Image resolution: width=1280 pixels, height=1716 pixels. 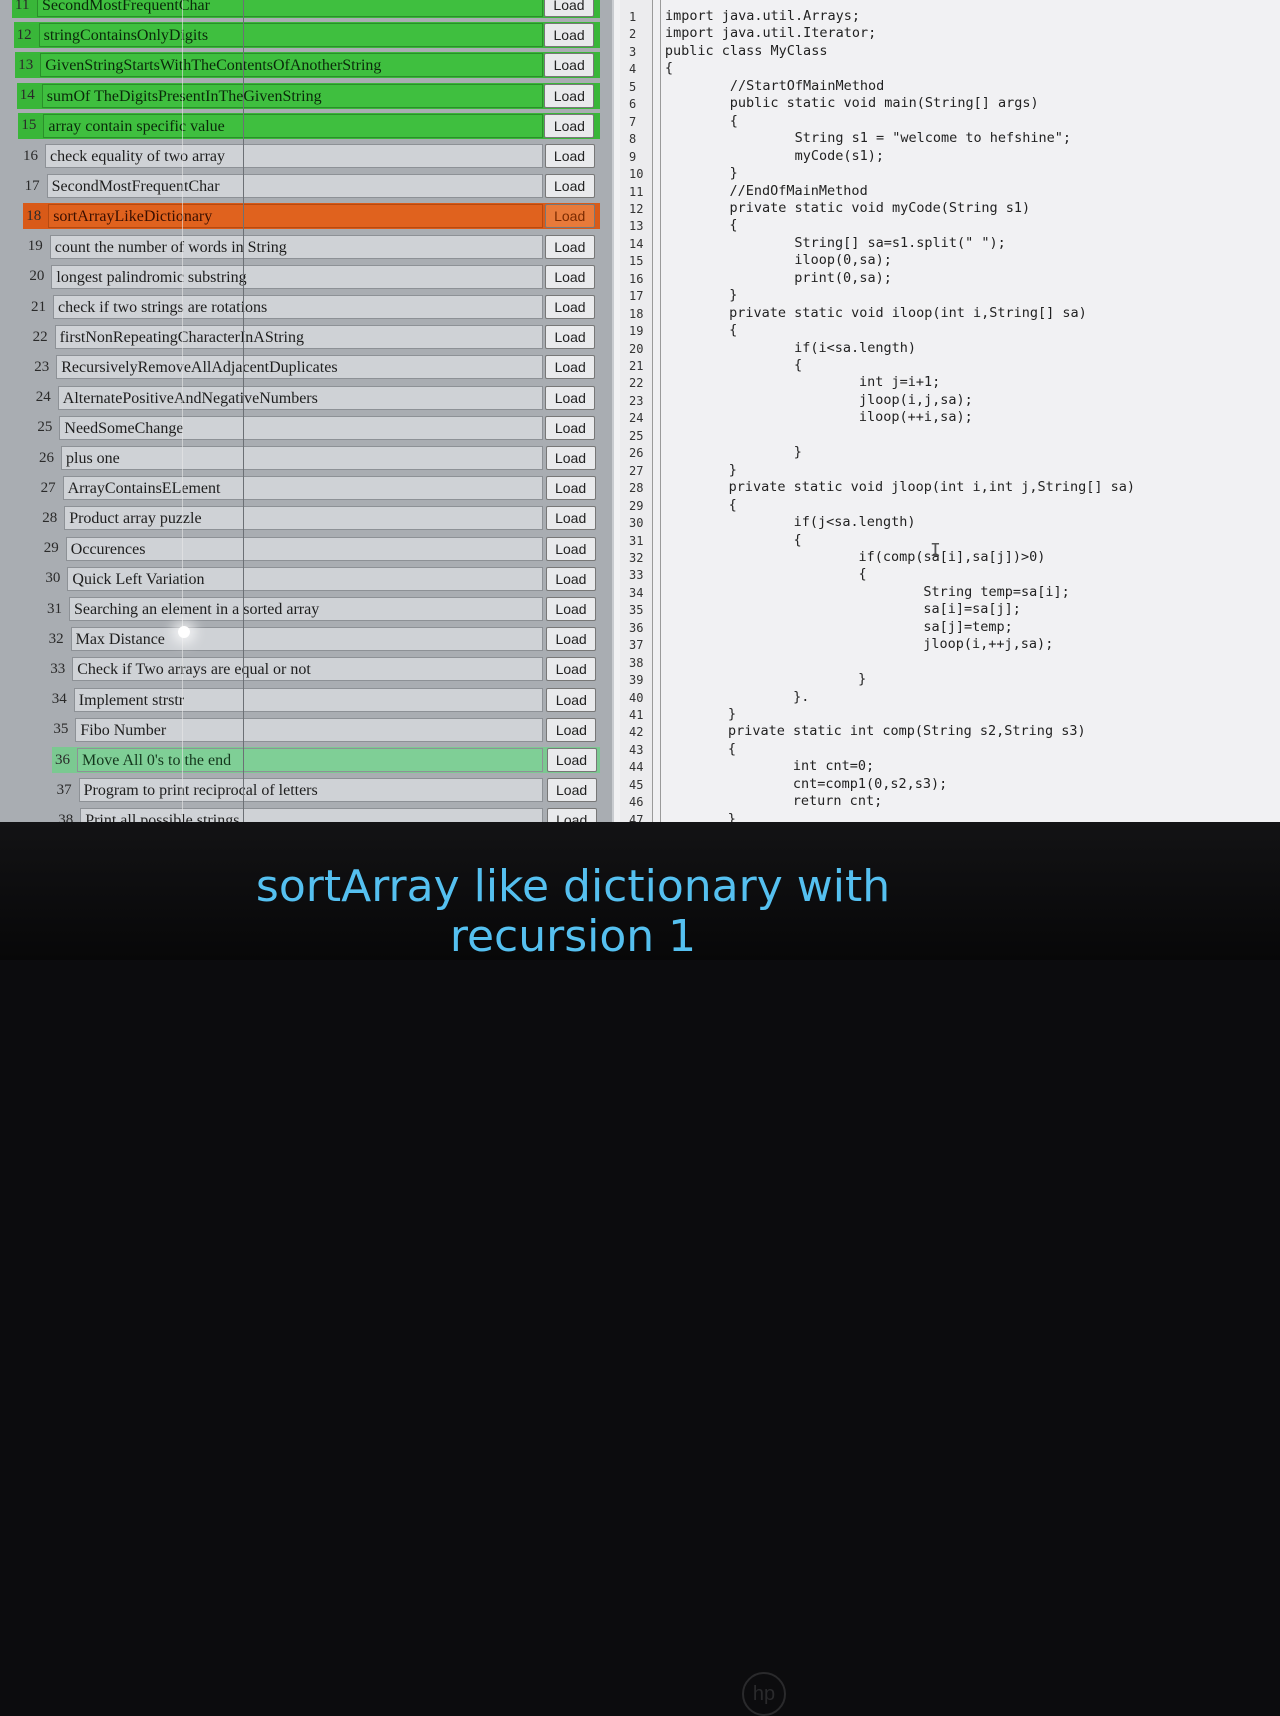 What do you see at coordinates (295, 216) in the screenshot?
I see `problem-title: sortArrayLikeDictionary` at bounding box center [295, 216].